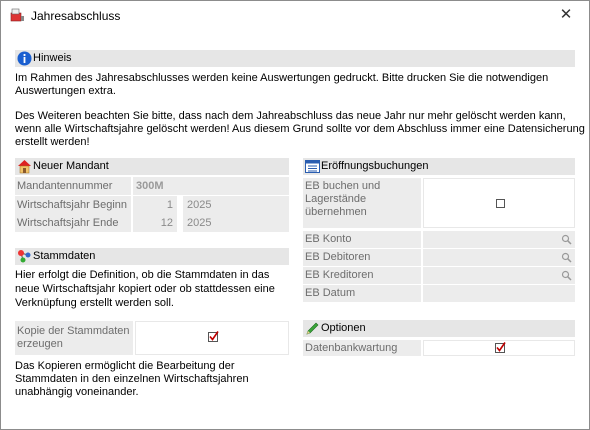 Image resolution: width=590 pixels, height=430 pixels. Describe the element at coordinates (375, 166) in the screenshot. I see `eroeffnung-title: Eröffnungsbuchungen` at that location.